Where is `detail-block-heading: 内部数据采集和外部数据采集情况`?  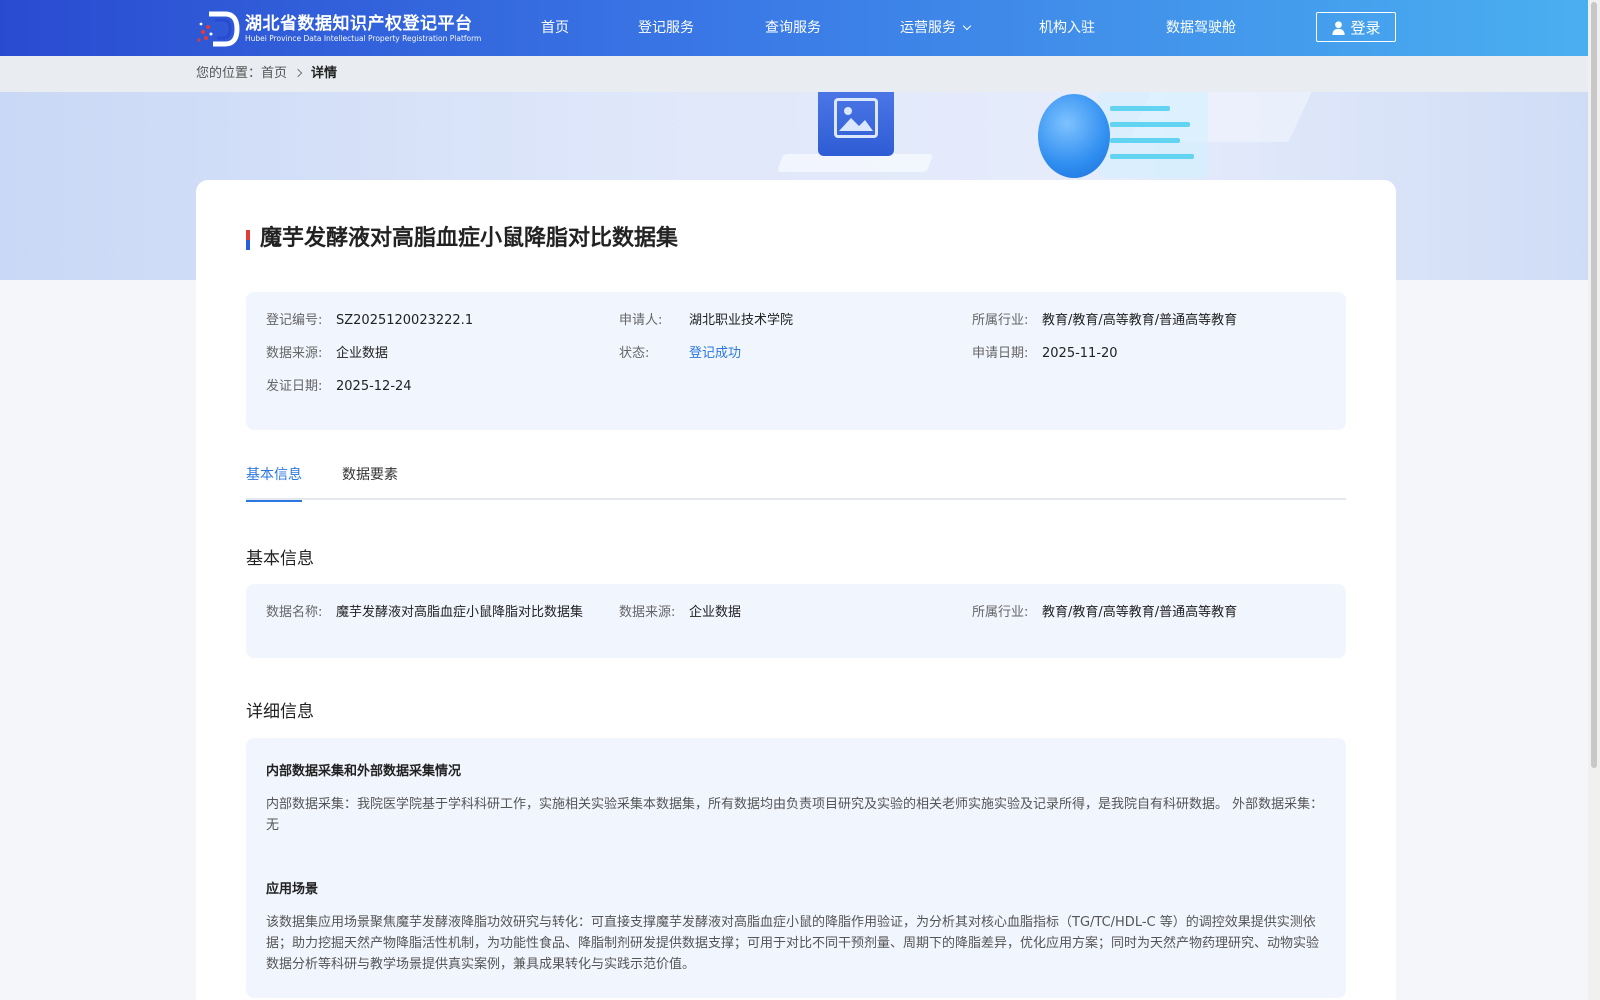 detail-block-heading: 内部数据采集和外部数据采集情况 is located at coordinates (364, 771).